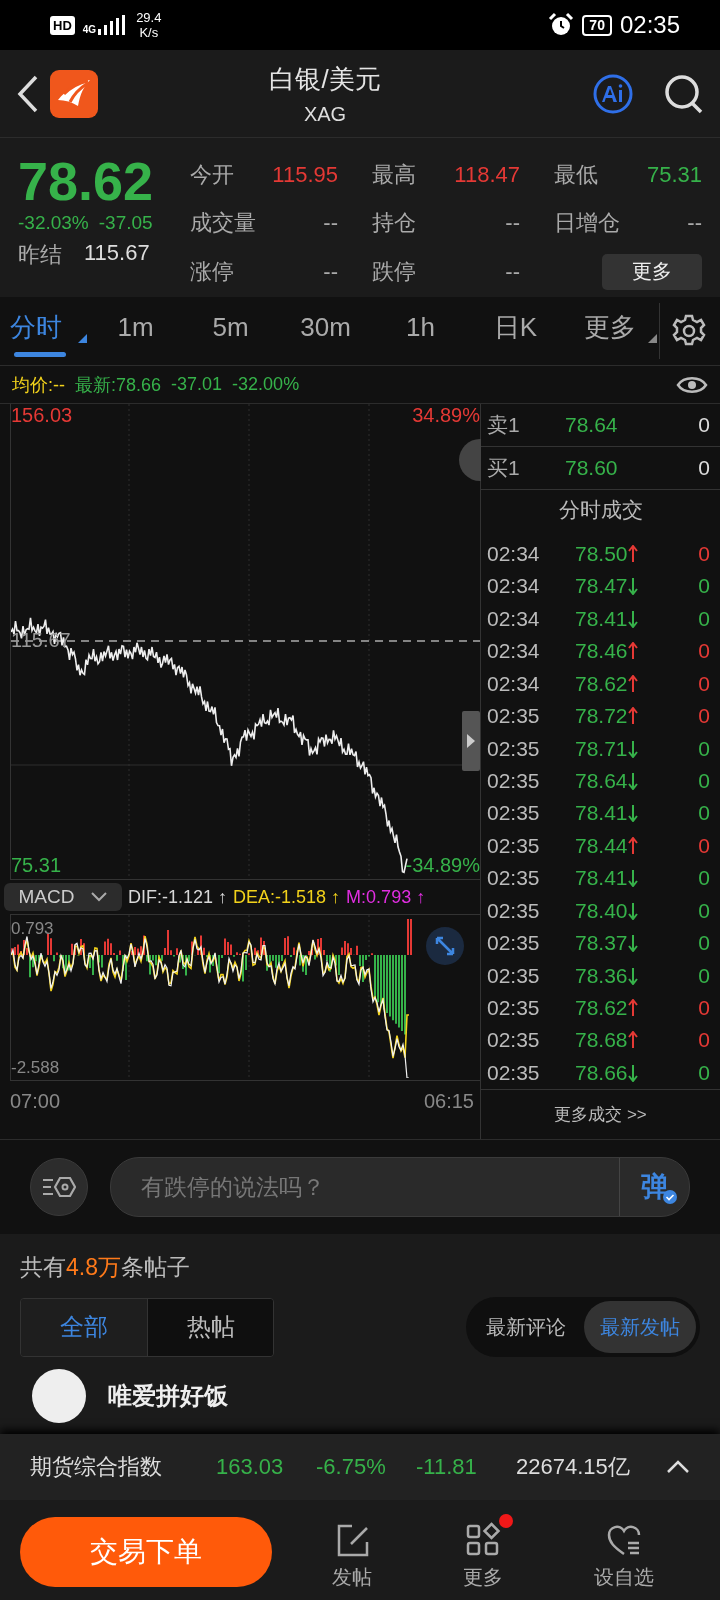 The width and height of the screenshot is (720, 1600). What do you see at coordinates (487, 175) in the screenshot?
I see `field-value: 118.47` at bounding box center [487, 175].